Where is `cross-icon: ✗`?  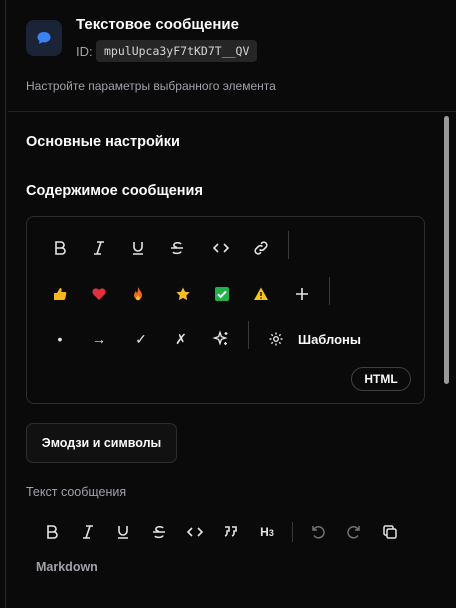 cross-icon: ✗ is located at coordinates (181, 338).